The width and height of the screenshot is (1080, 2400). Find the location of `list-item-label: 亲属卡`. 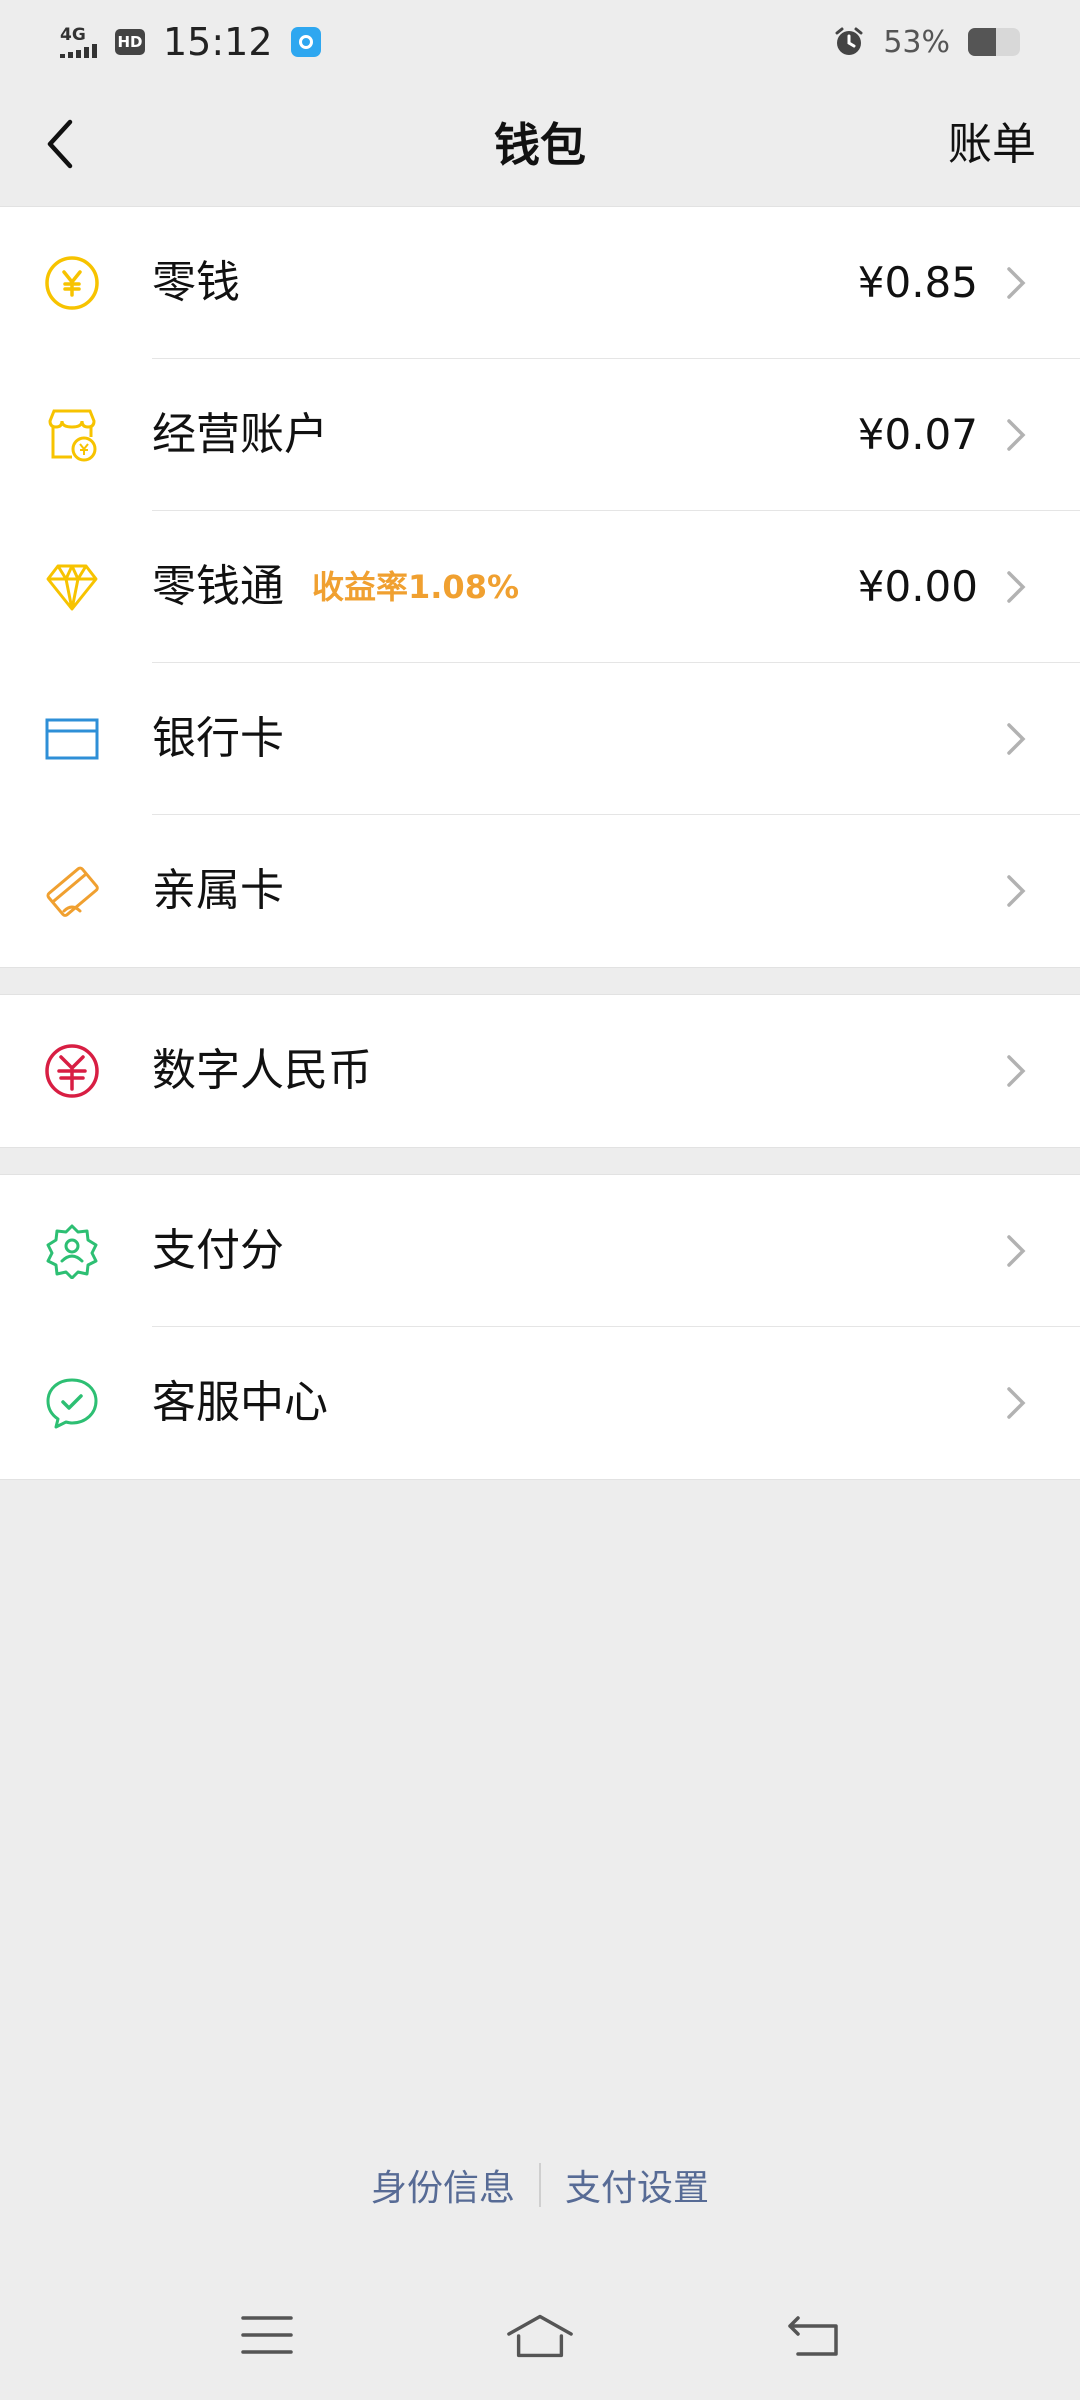

list-item-label: 亲属卡 is located at coordinates (218, 890).